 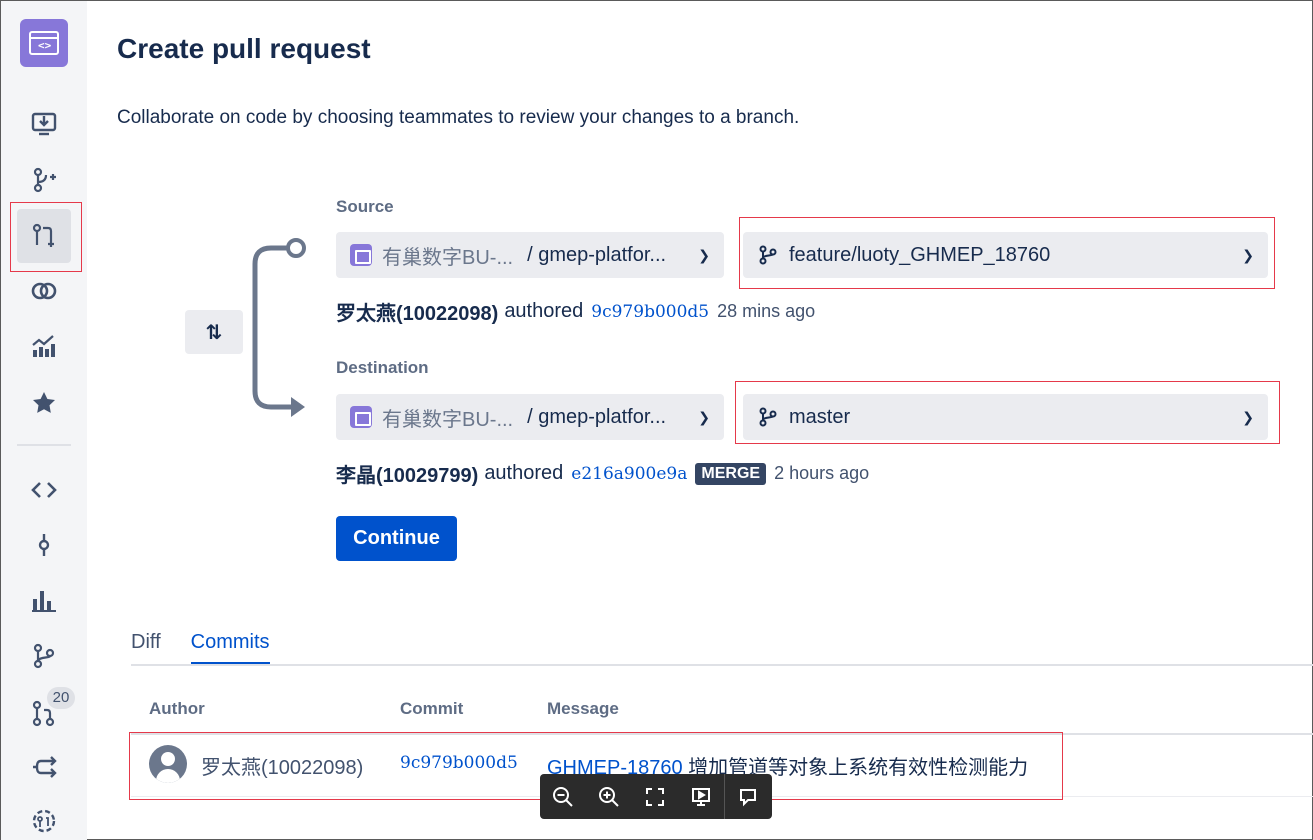 I want to click on avatar, so click(x=168, y=764).